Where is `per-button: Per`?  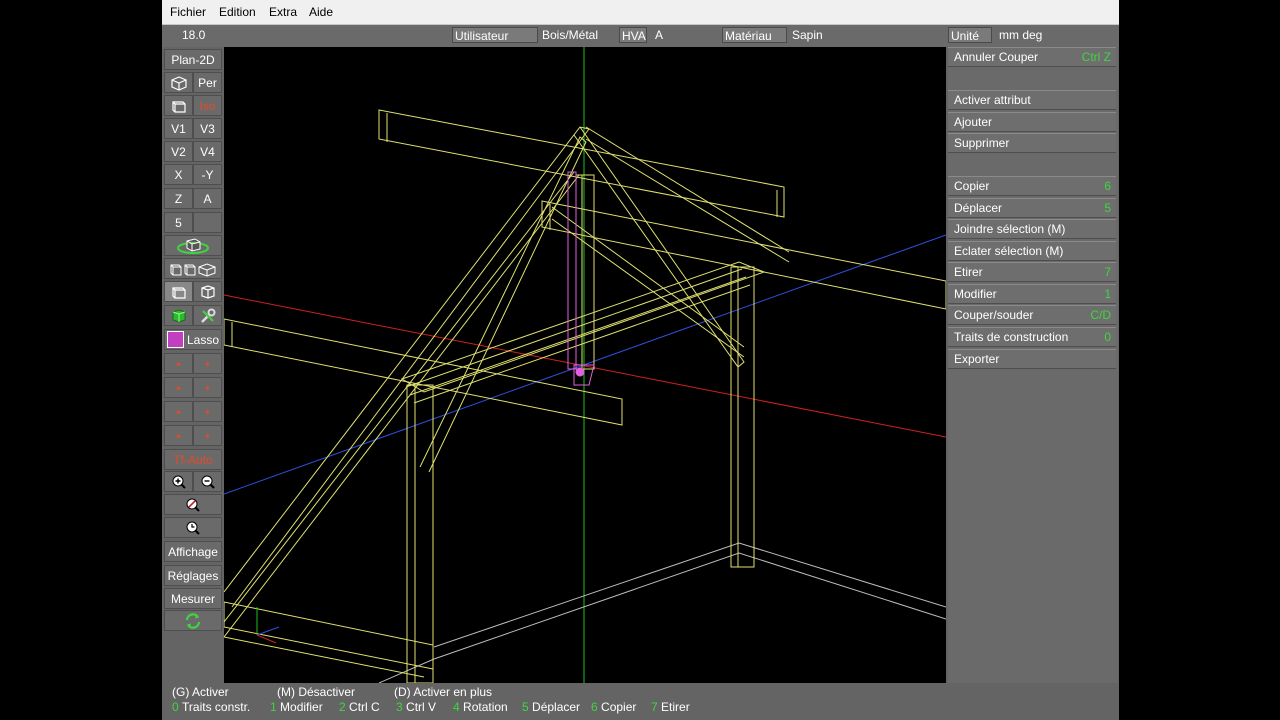
per-button: Per is located at coordinates (207, 82).